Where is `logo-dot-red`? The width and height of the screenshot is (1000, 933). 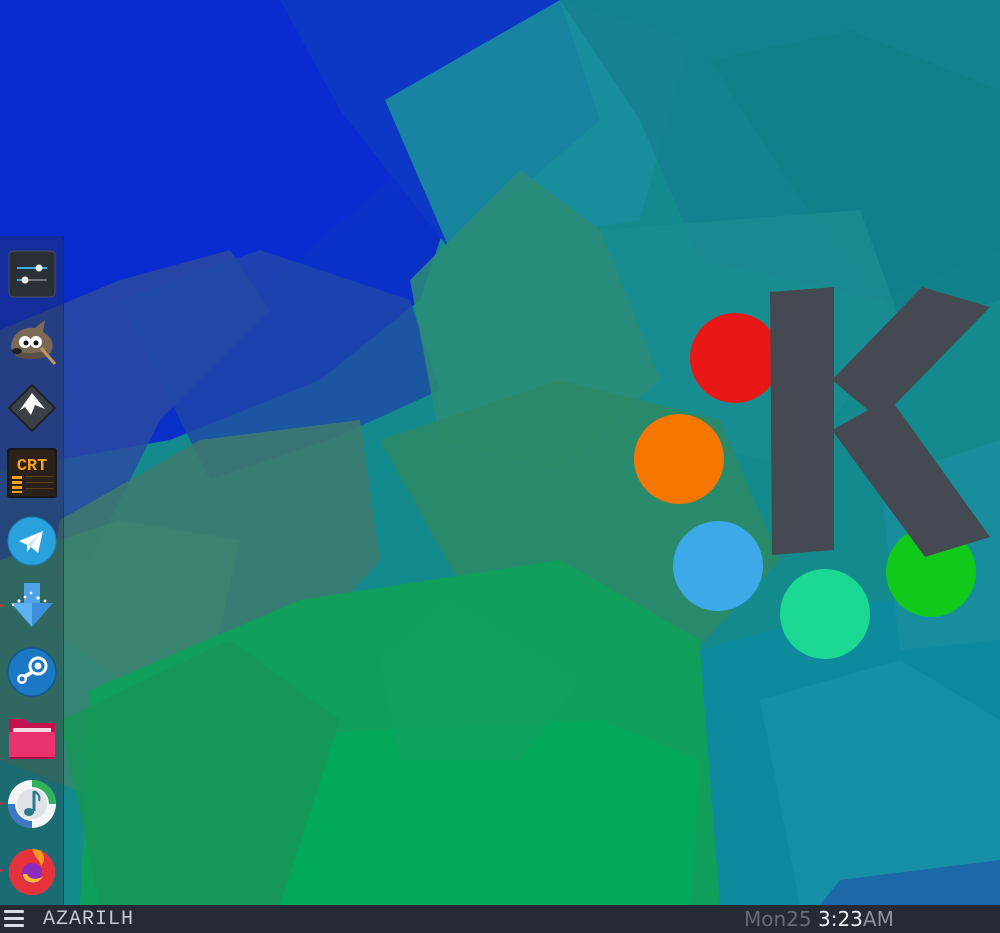
logo-dot-red is located at coordinates (735, 358).